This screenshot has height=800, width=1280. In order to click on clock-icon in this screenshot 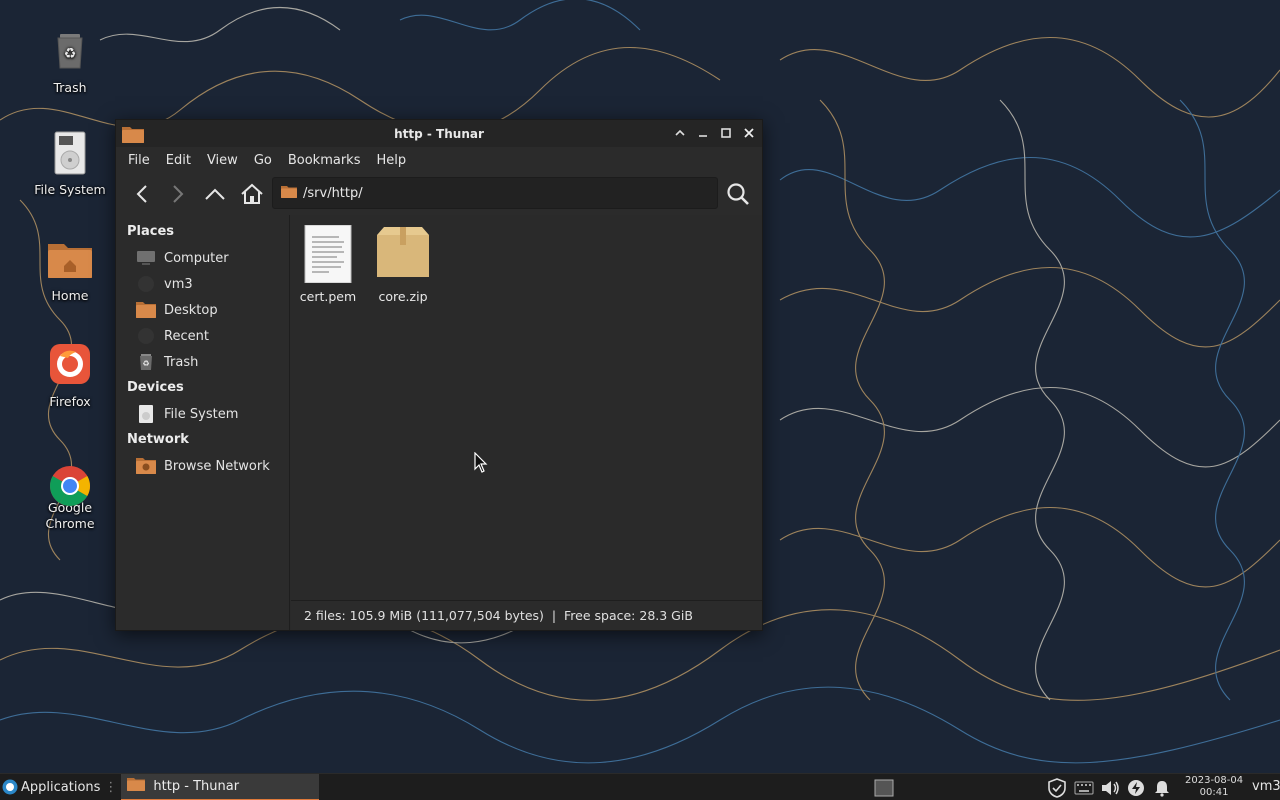, I will do `click(146, 336)`.